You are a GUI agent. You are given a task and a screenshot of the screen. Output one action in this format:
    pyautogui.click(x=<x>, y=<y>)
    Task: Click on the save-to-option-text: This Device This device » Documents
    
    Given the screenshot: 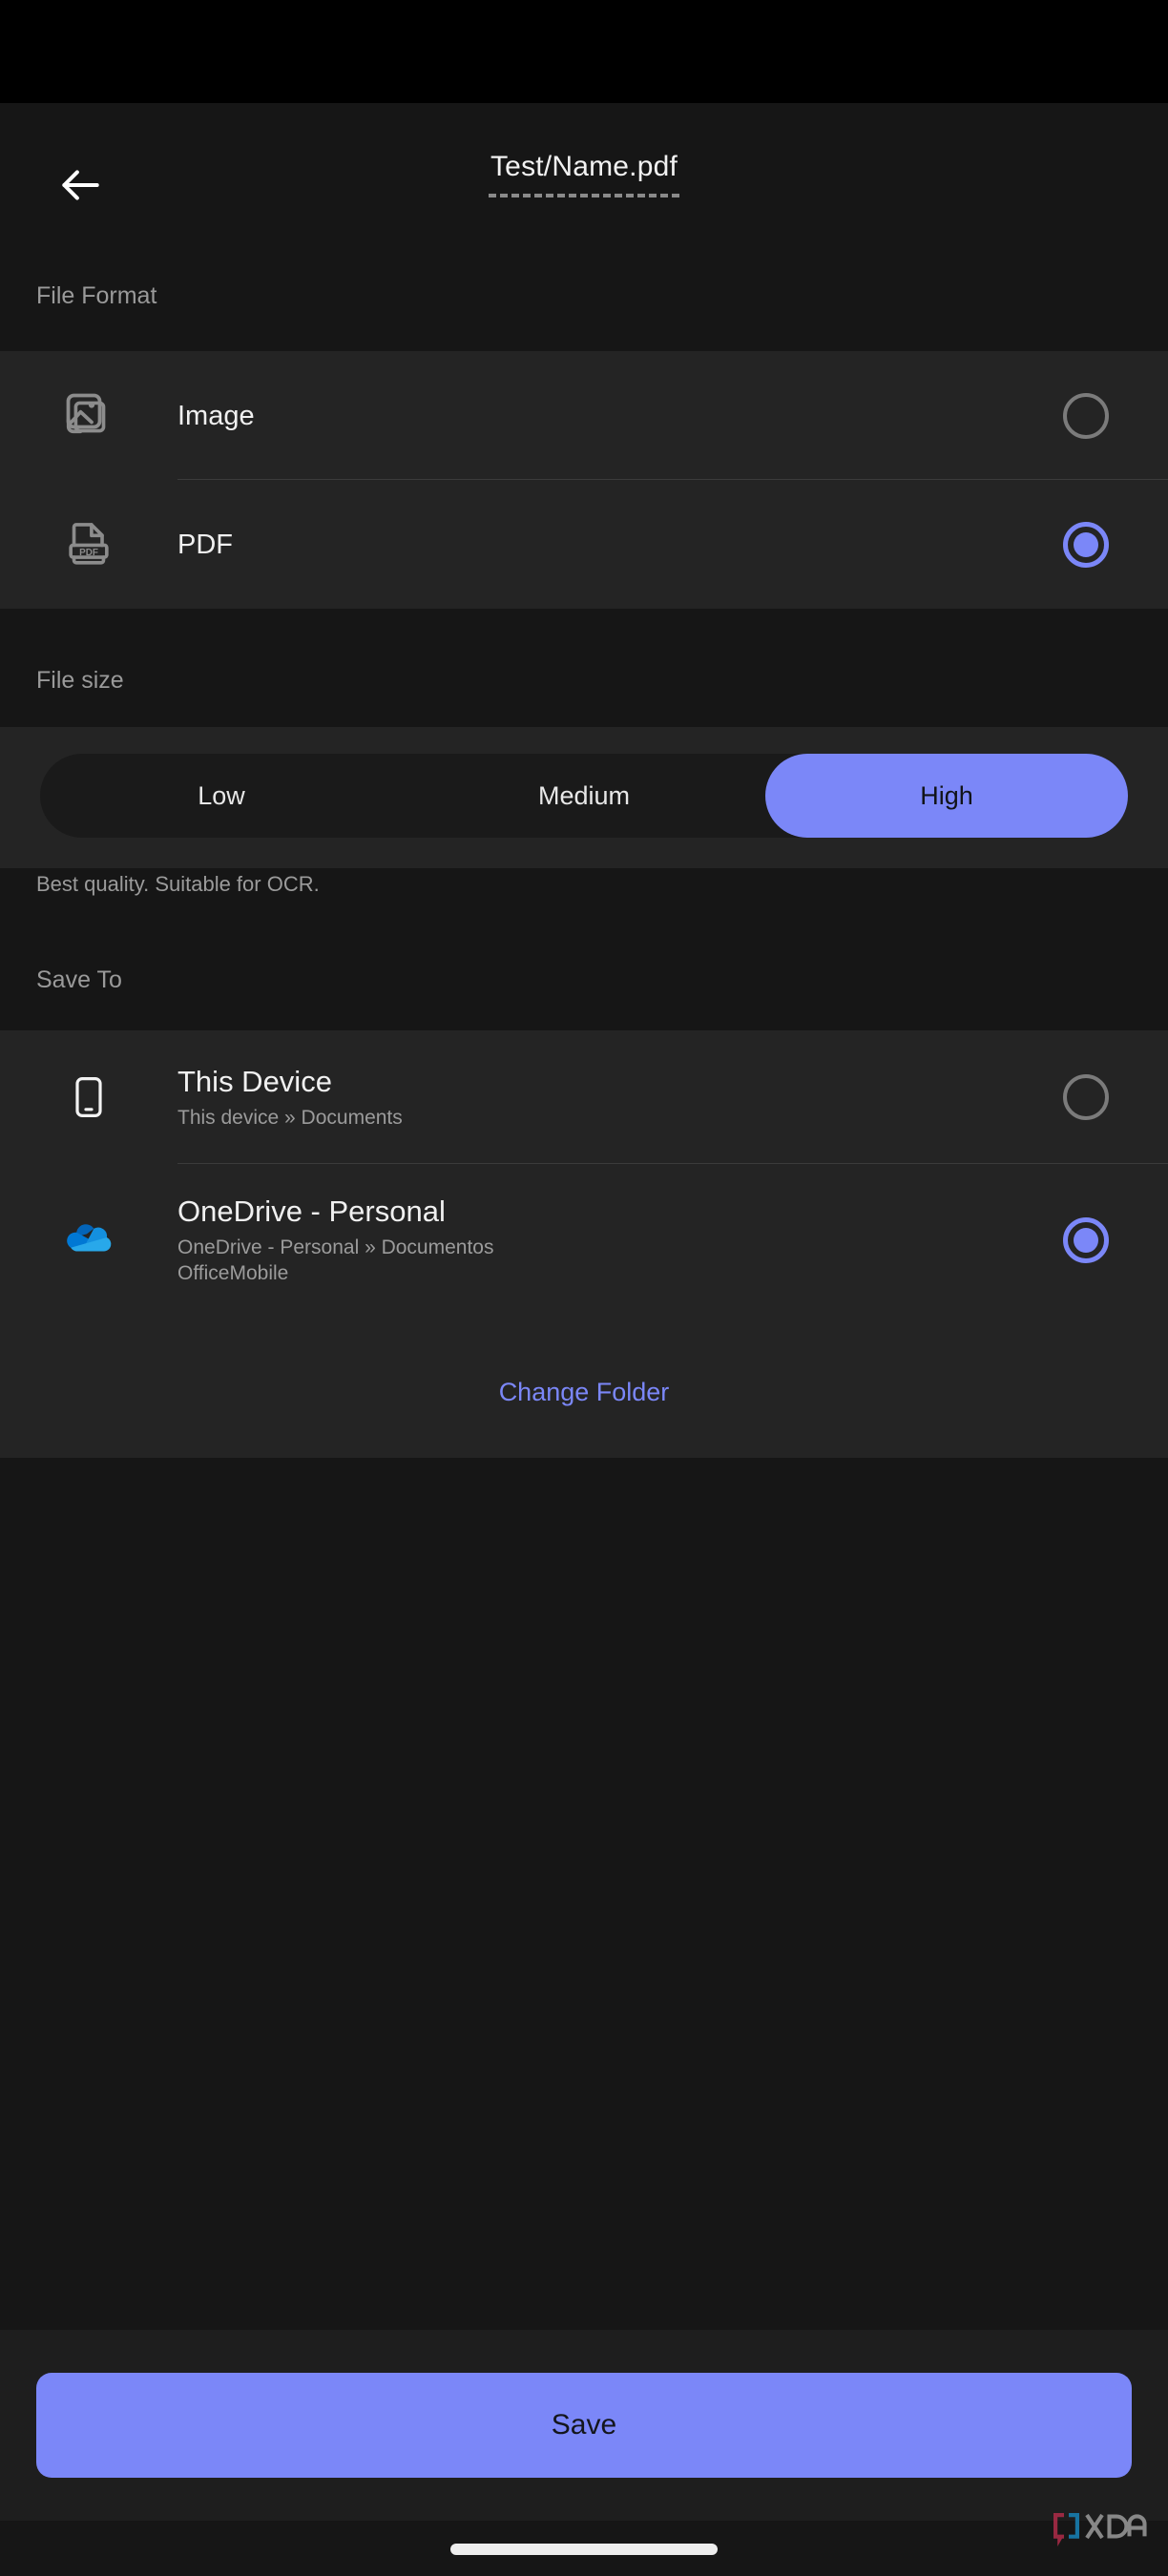 What is the action you would take?
    pyautogui.click(x=672, y=1098)
    